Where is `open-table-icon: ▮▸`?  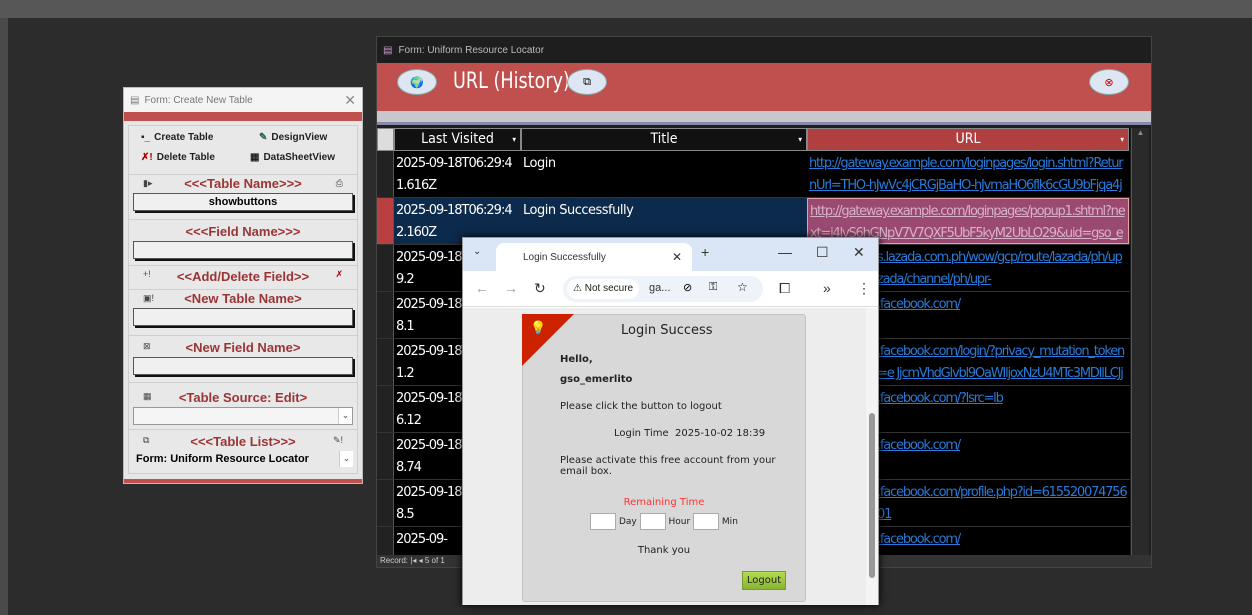
open-table-icon: ▮▸ is located at coordinates (147, 183).